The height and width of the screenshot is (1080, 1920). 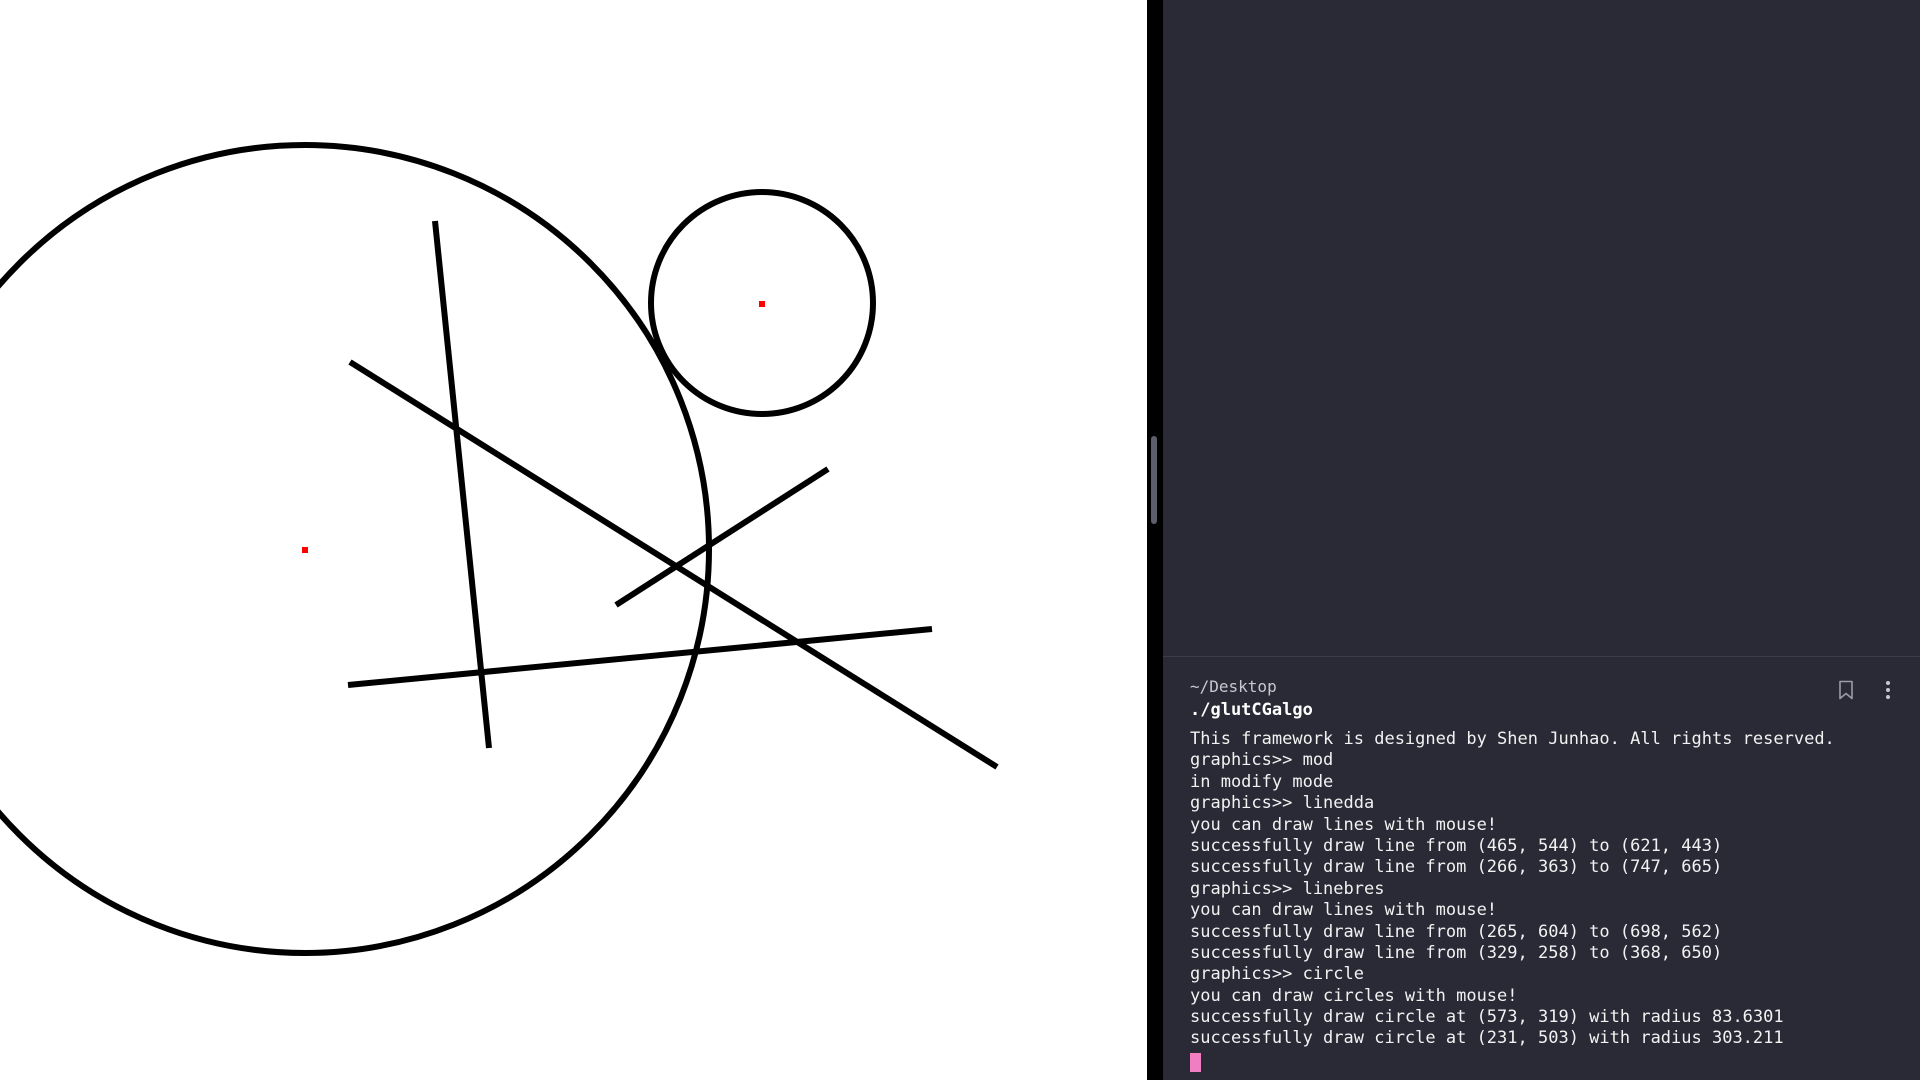 What do you see at coordinates (462, 484) in the screenshot?
I see `line-segment-near-vertical` at bounding box center [462, 484].